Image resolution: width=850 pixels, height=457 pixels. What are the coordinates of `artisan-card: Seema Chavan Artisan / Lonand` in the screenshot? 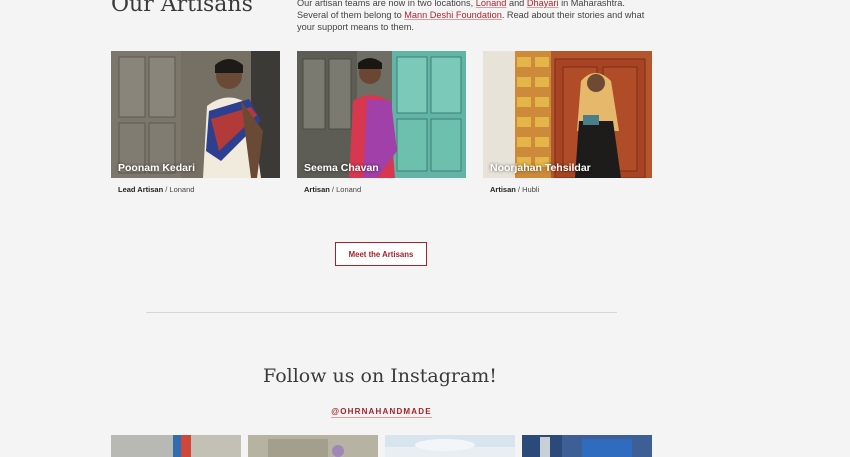 It's located at (381, 122).